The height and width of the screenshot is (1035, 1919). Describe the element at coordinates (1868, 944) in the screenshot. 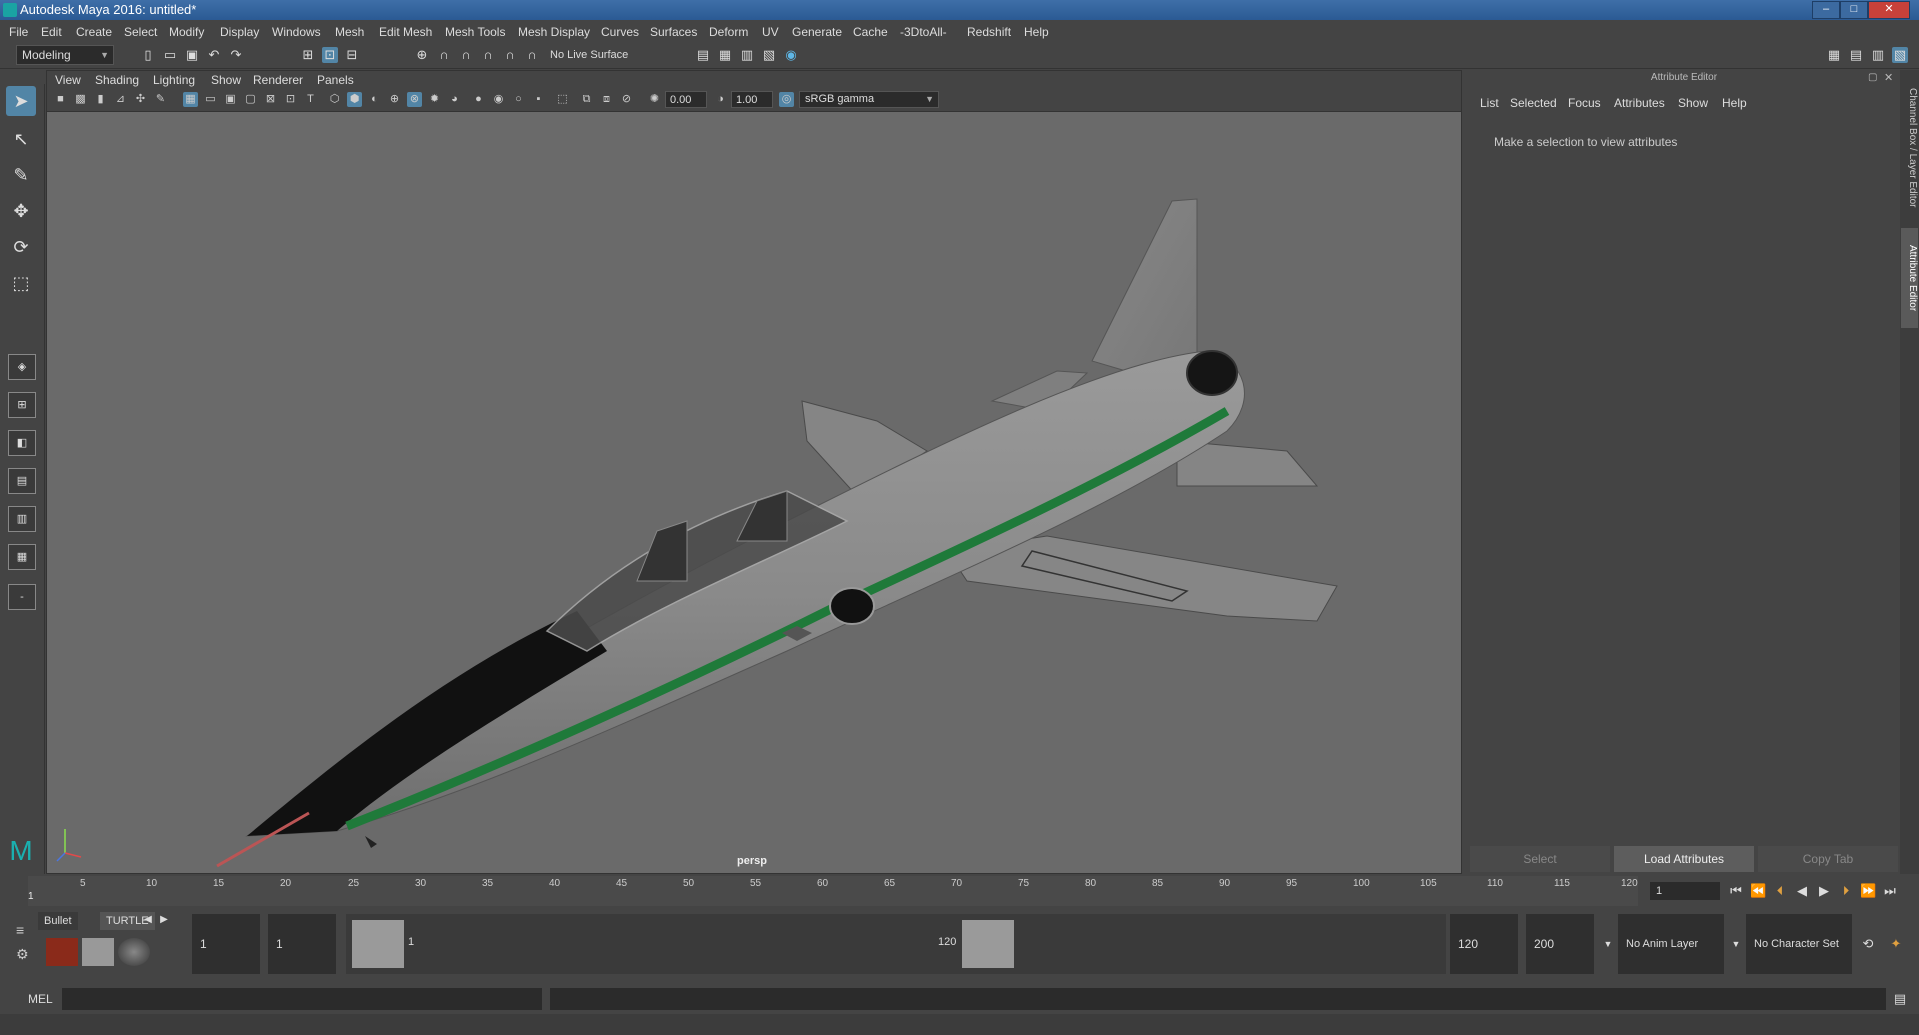

I see `auto-key-icon: ⟲` at that location.